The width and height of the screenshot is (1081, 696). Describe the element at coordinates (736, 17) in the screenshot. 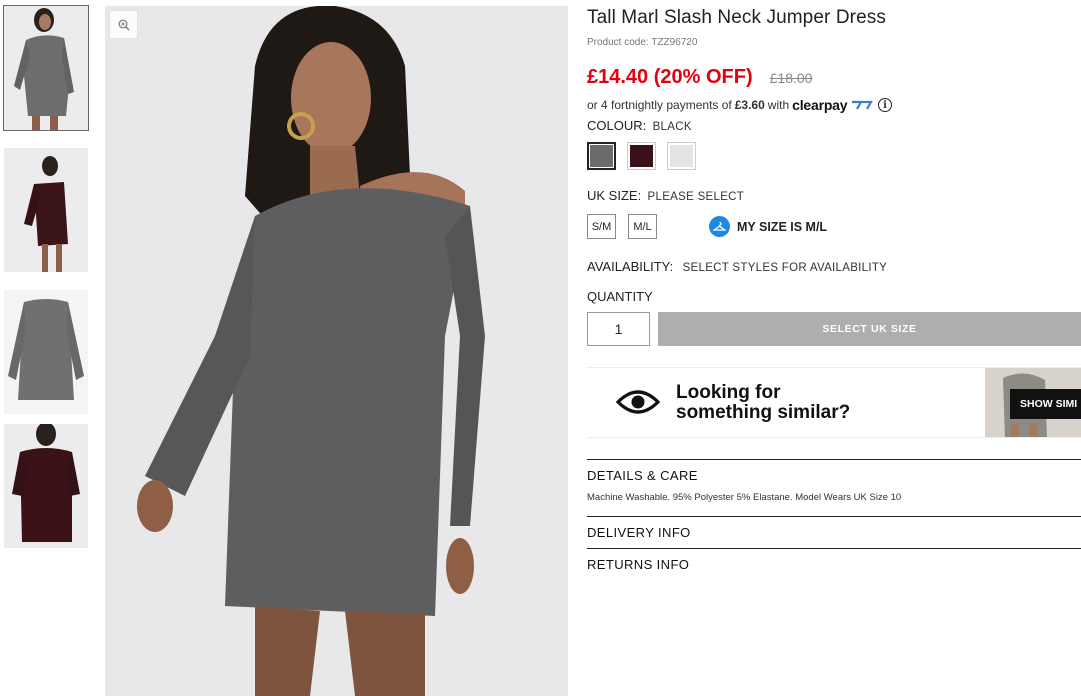

I see `product-title: Tall Marl Slash Neck Jumper Dress` at that location.